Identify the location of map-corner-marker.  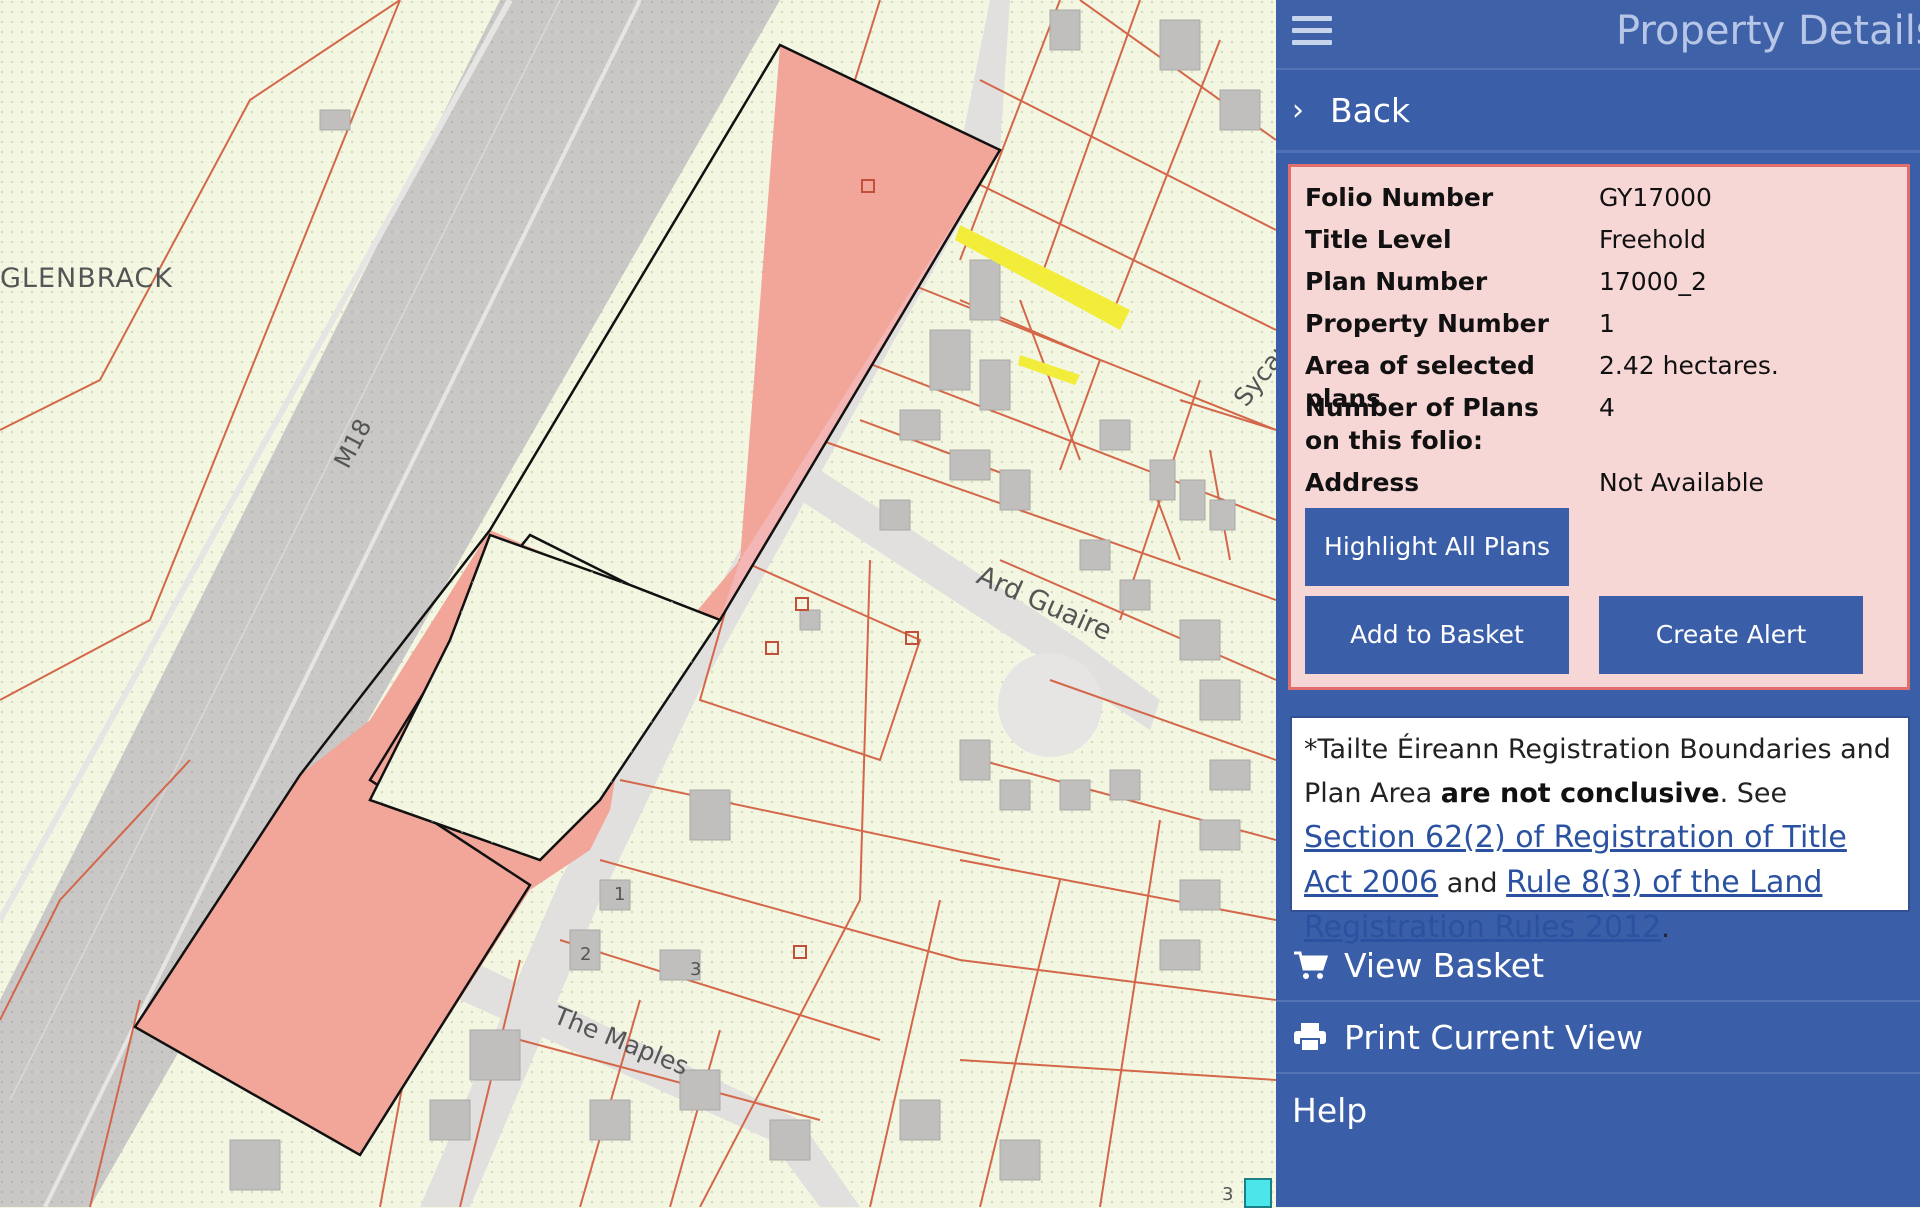
(1258, 1193).